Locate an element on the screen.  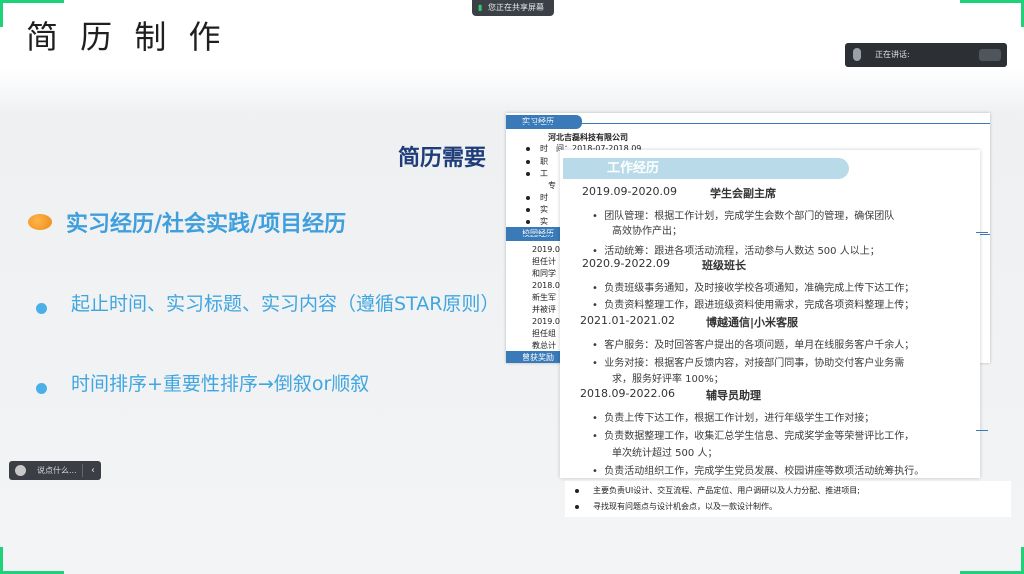
camera-icon is located at coordinates (990, 55).